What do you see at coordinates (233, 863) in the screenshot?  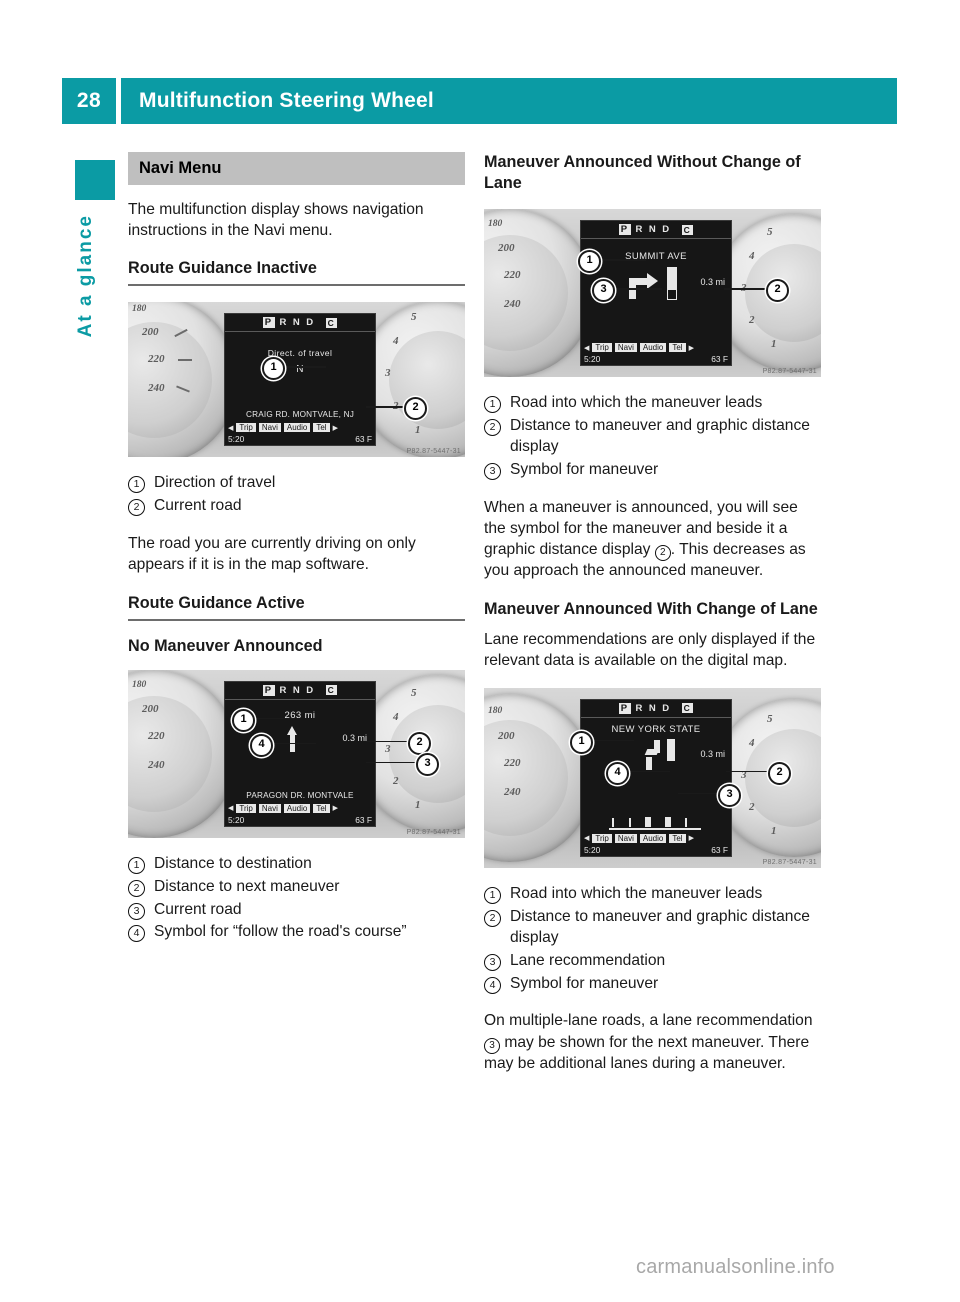 I see `legend-text: Distance to destination` at bounding box center [233, 863].